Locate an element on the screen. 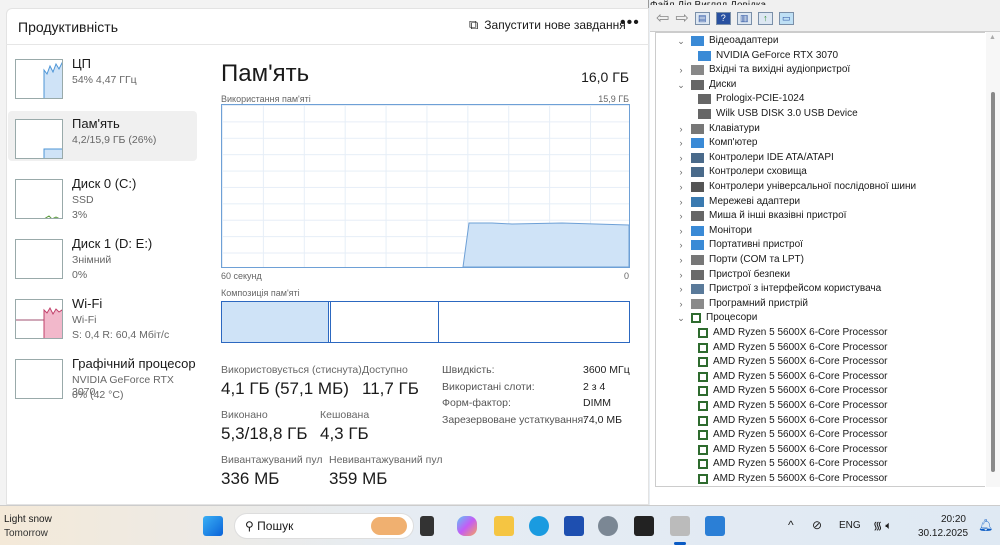 The width and height of the screenshot is (1000, 545). device-tree-item: › Клавіатури is located at coordinates (718, 129).